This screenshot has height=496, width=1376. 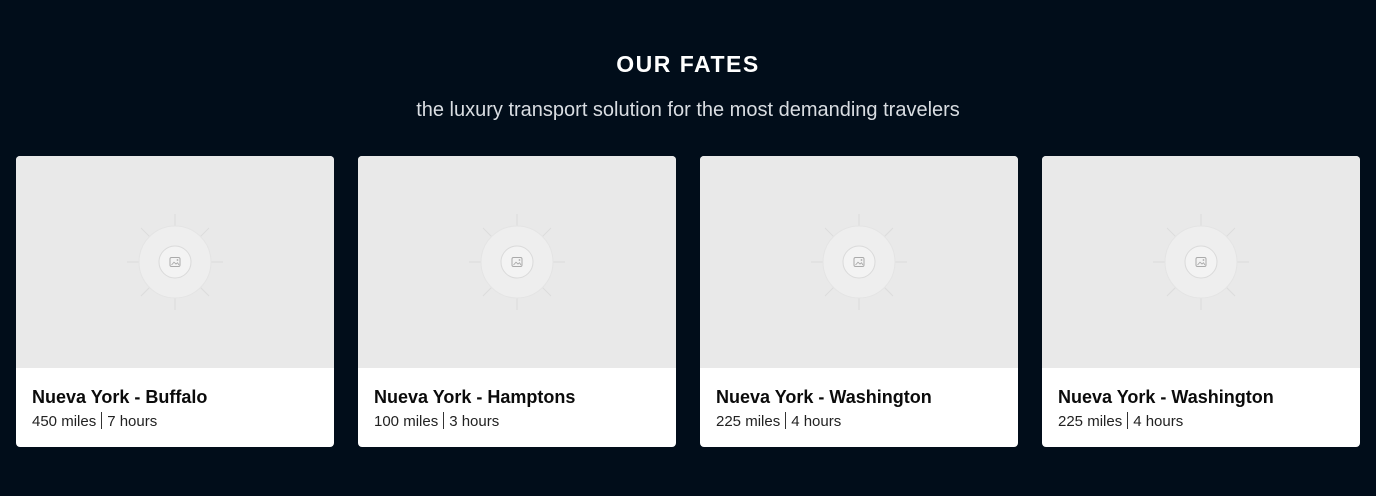 What do you see at coordinates (474, 421) in the screenshot?
I see `card-duration: 3 hours` at bounding box center [474, 421].